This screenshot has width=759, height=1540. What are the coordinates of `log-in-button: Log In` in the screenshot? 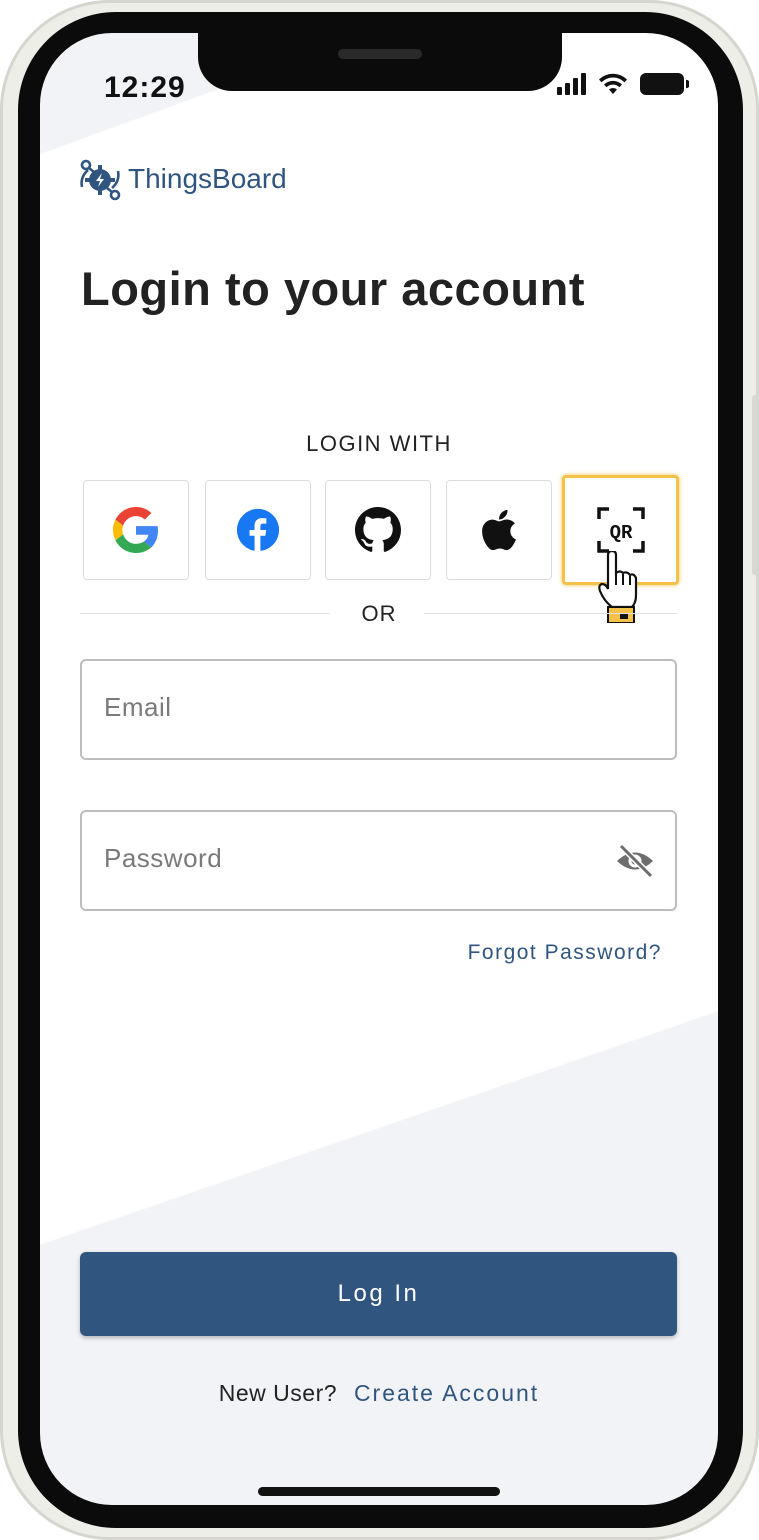 It's located at (378, 1294).